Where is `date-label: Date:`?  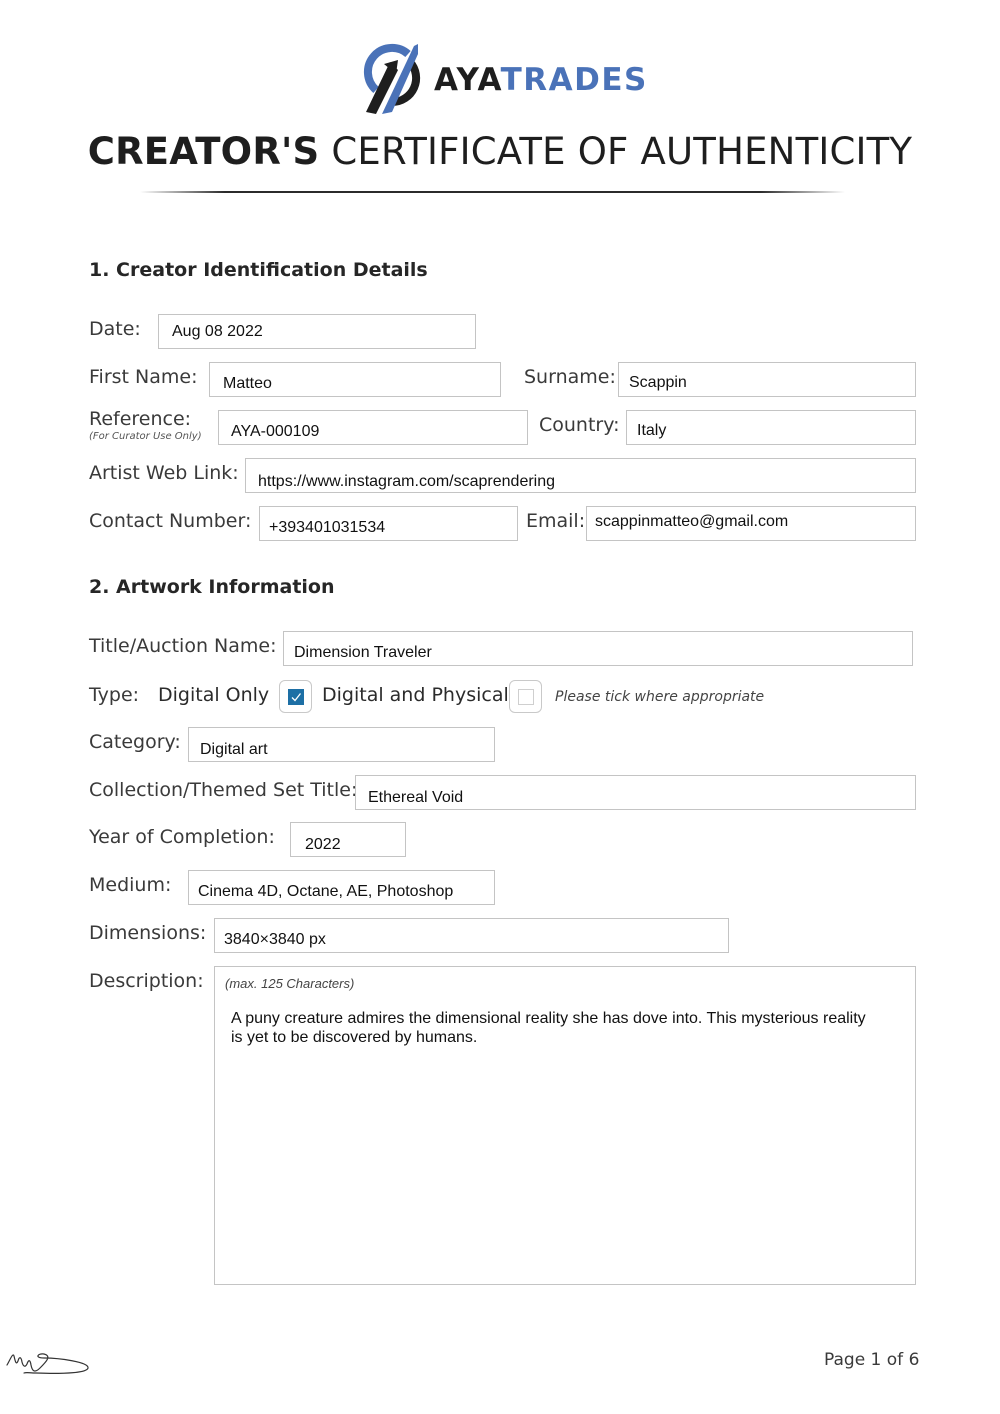
date-label: Date: is located at coordinates (115, 329).